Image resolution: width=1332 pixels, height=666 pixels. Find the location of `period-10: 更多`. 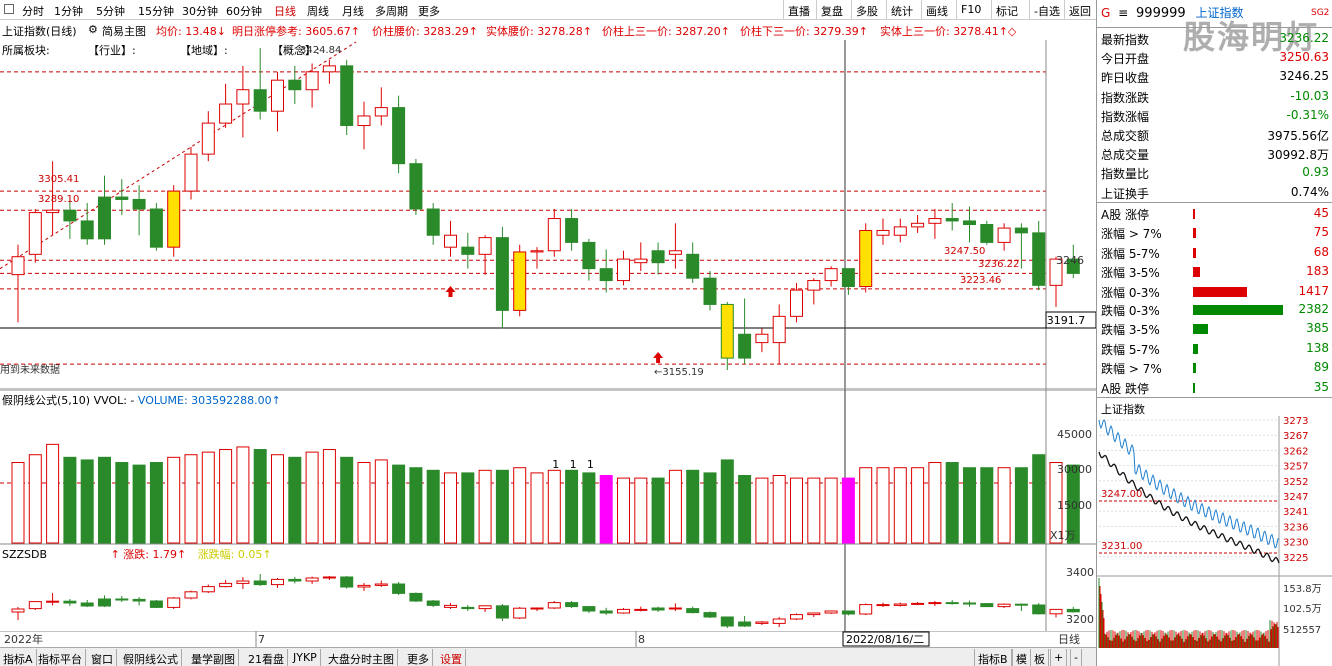

period-10: 更多 is located at coordinates (429, 11).